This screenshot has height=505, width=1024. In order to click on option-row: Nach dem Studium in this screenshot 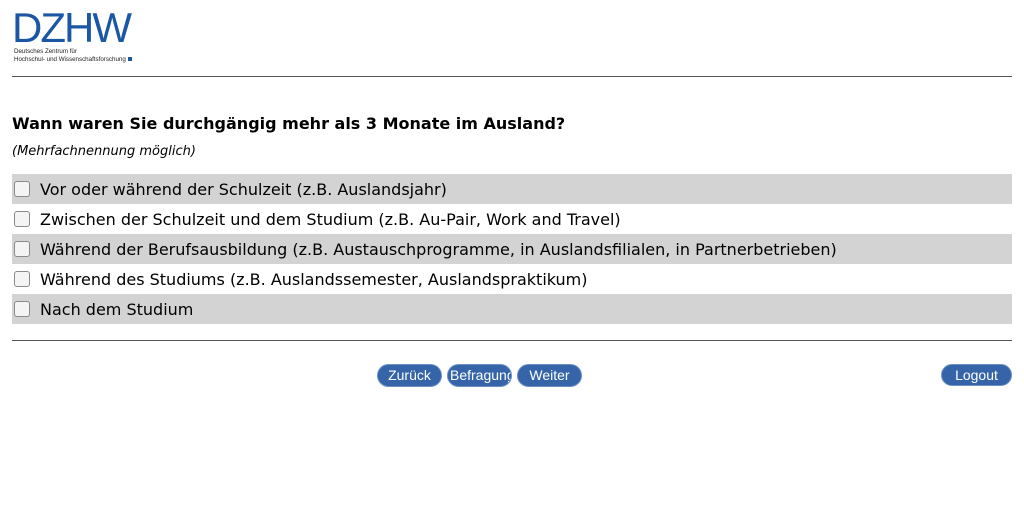, I will do `click(512, 309)`.